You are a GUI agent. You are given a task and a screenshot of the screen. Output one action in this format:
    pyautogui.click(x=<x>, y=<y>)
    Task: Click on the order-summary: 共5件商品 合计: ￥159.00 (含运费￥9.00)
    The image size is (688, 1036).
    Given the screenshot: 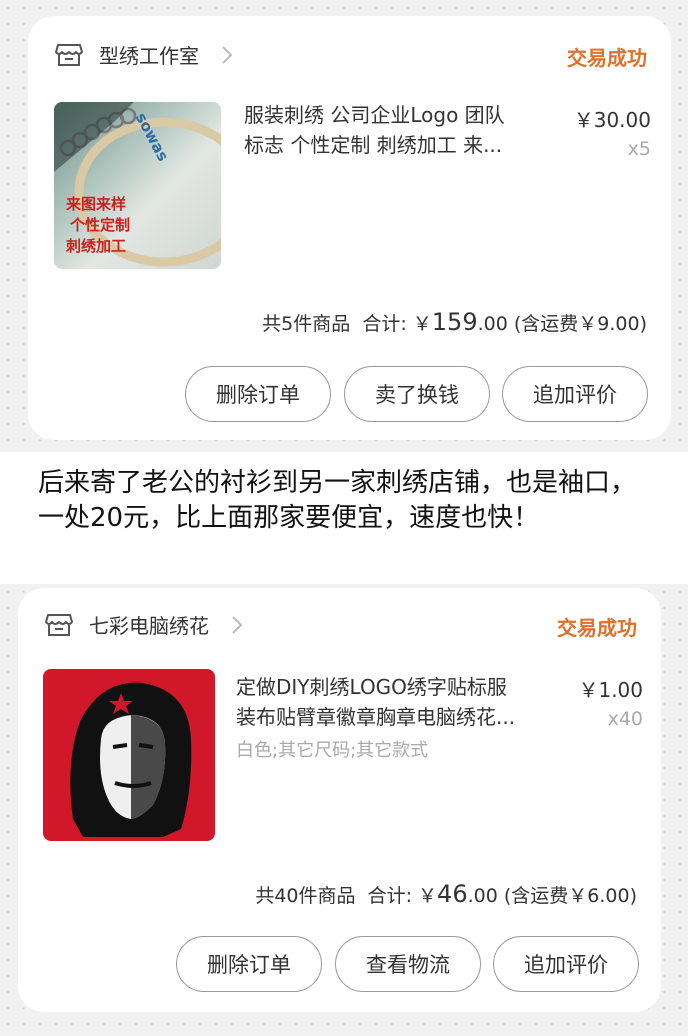 What is the action you would take?
    pyautogui.click(x=454, y=322)
    